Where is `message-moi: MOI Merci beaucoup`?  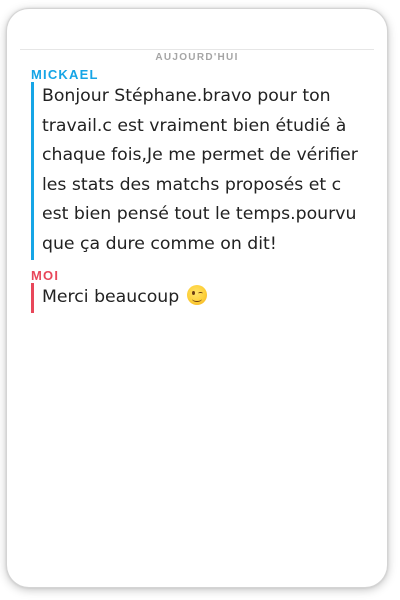 message-moi: MOI Merci beaucoup is located at coordinates (202, 290).